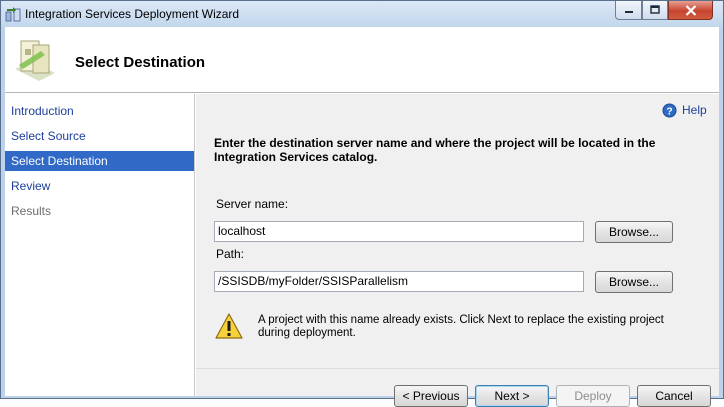 This screenshot has width=724, height=407. What do you see at coordinates (362, 14) in the screenshot?
I see `title-bar: Integration Services Deployment Wizard` at bounding box center [362, 14].